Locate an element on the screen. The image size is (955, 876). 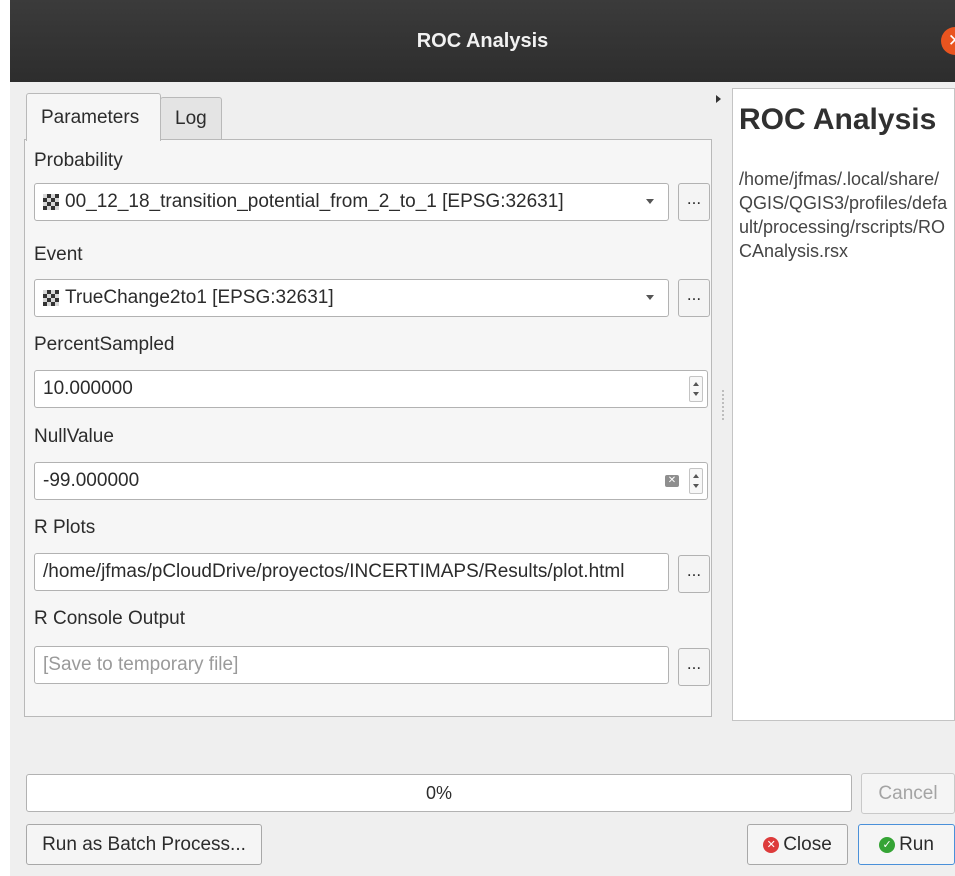
cancel-button: Cancel is located at coordinates (908, 793).